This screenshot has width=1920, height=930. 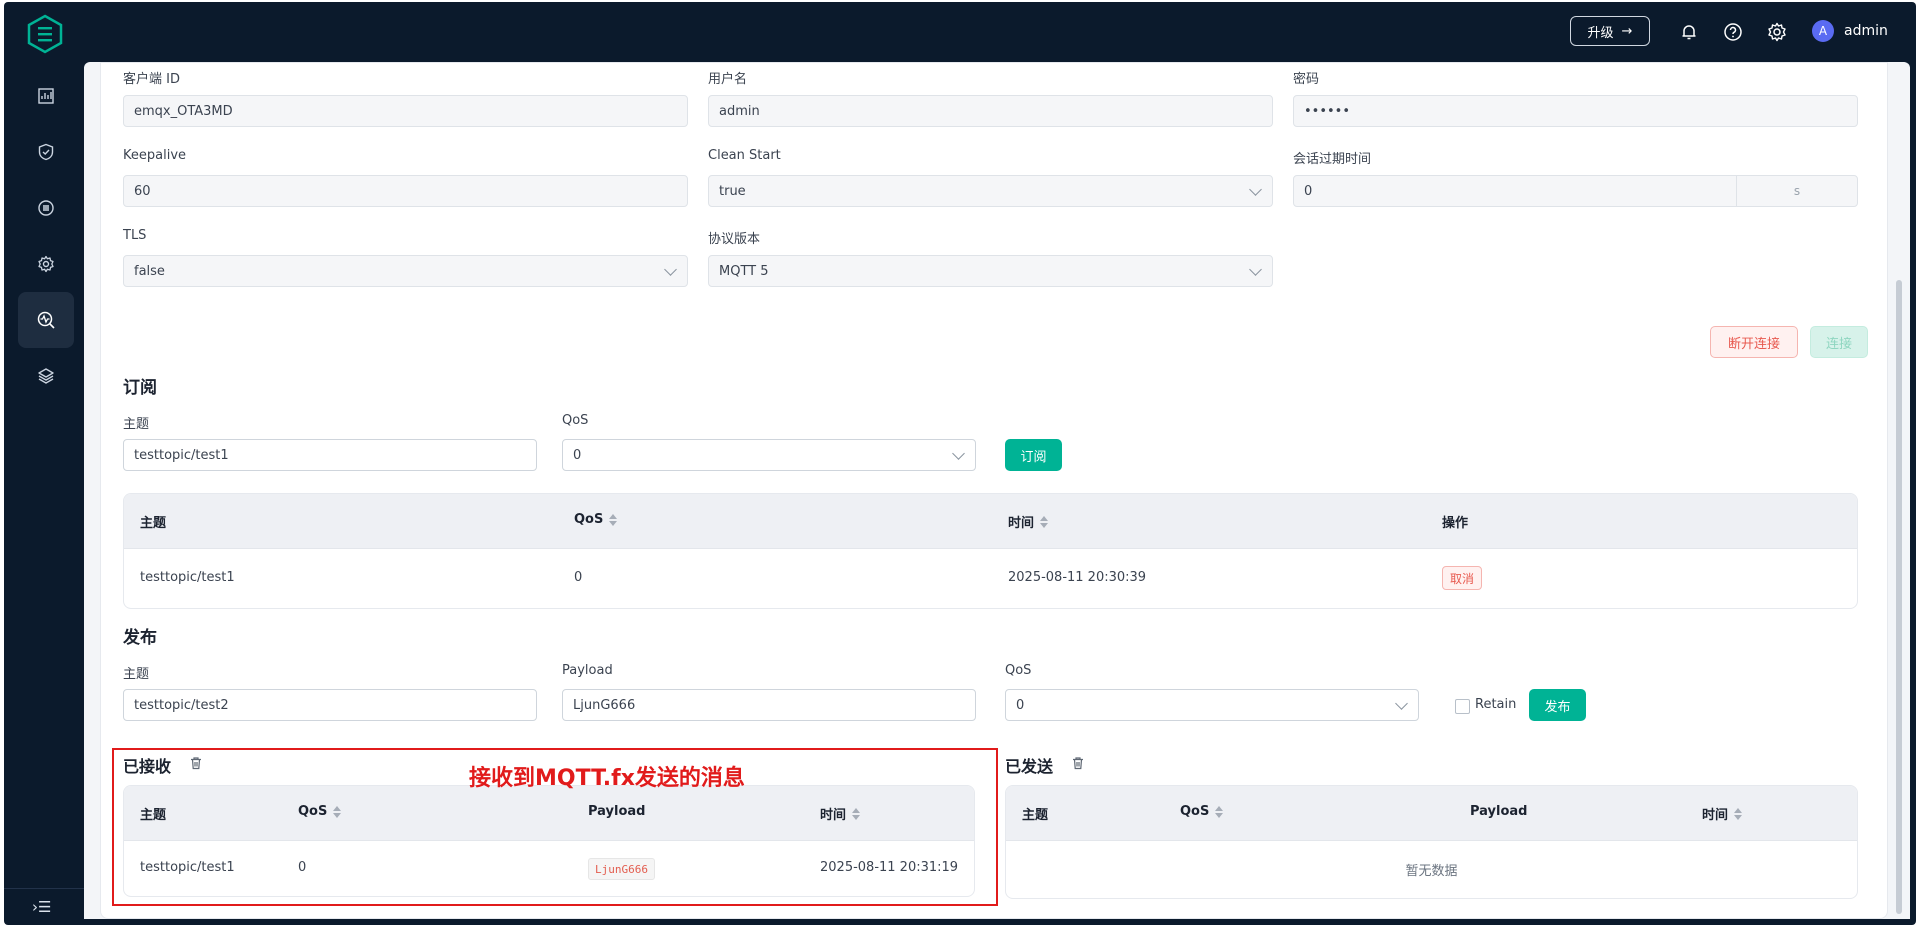 I want to click on subscribe-topic-value: testtopic/test1, so click(x=181, y=455).